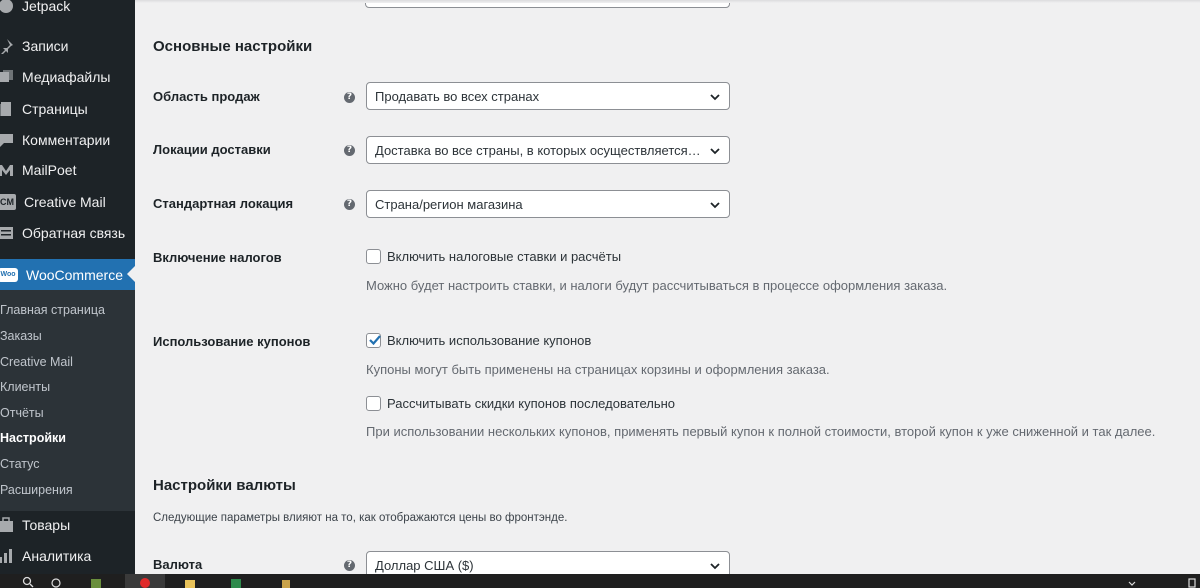 Image resolution: width=1200 pixels, height=588 pixels. Describe the element at coordinates (667, 1) in the screenshot. I see `top-shadow` at that location.